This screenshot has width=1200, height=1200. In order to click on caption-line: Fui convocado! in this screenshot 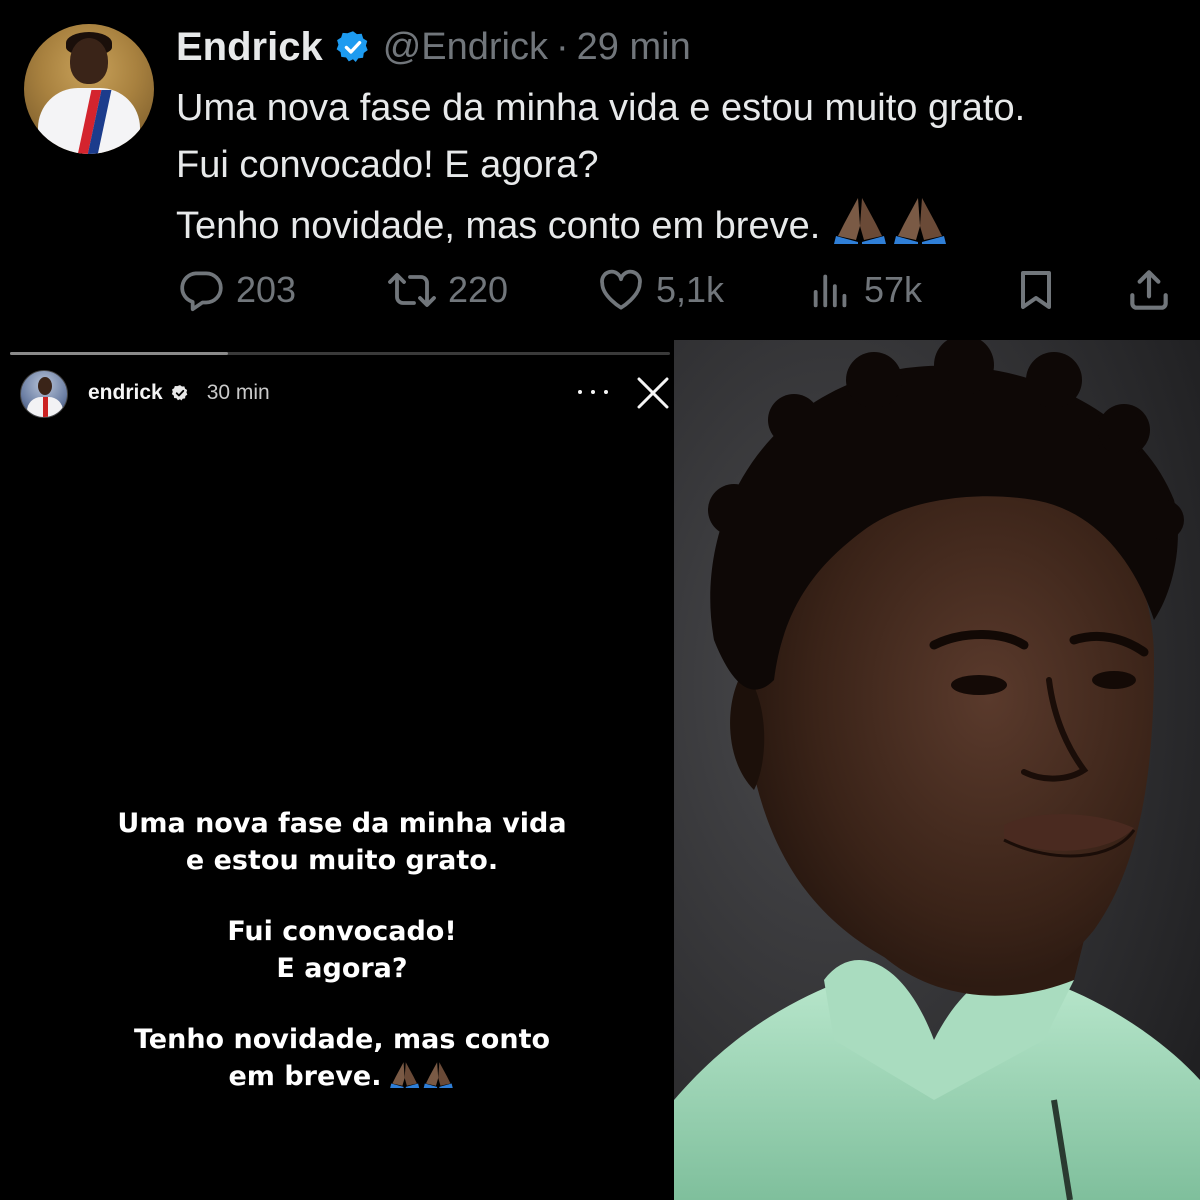, I will do `click(342, 931)`.